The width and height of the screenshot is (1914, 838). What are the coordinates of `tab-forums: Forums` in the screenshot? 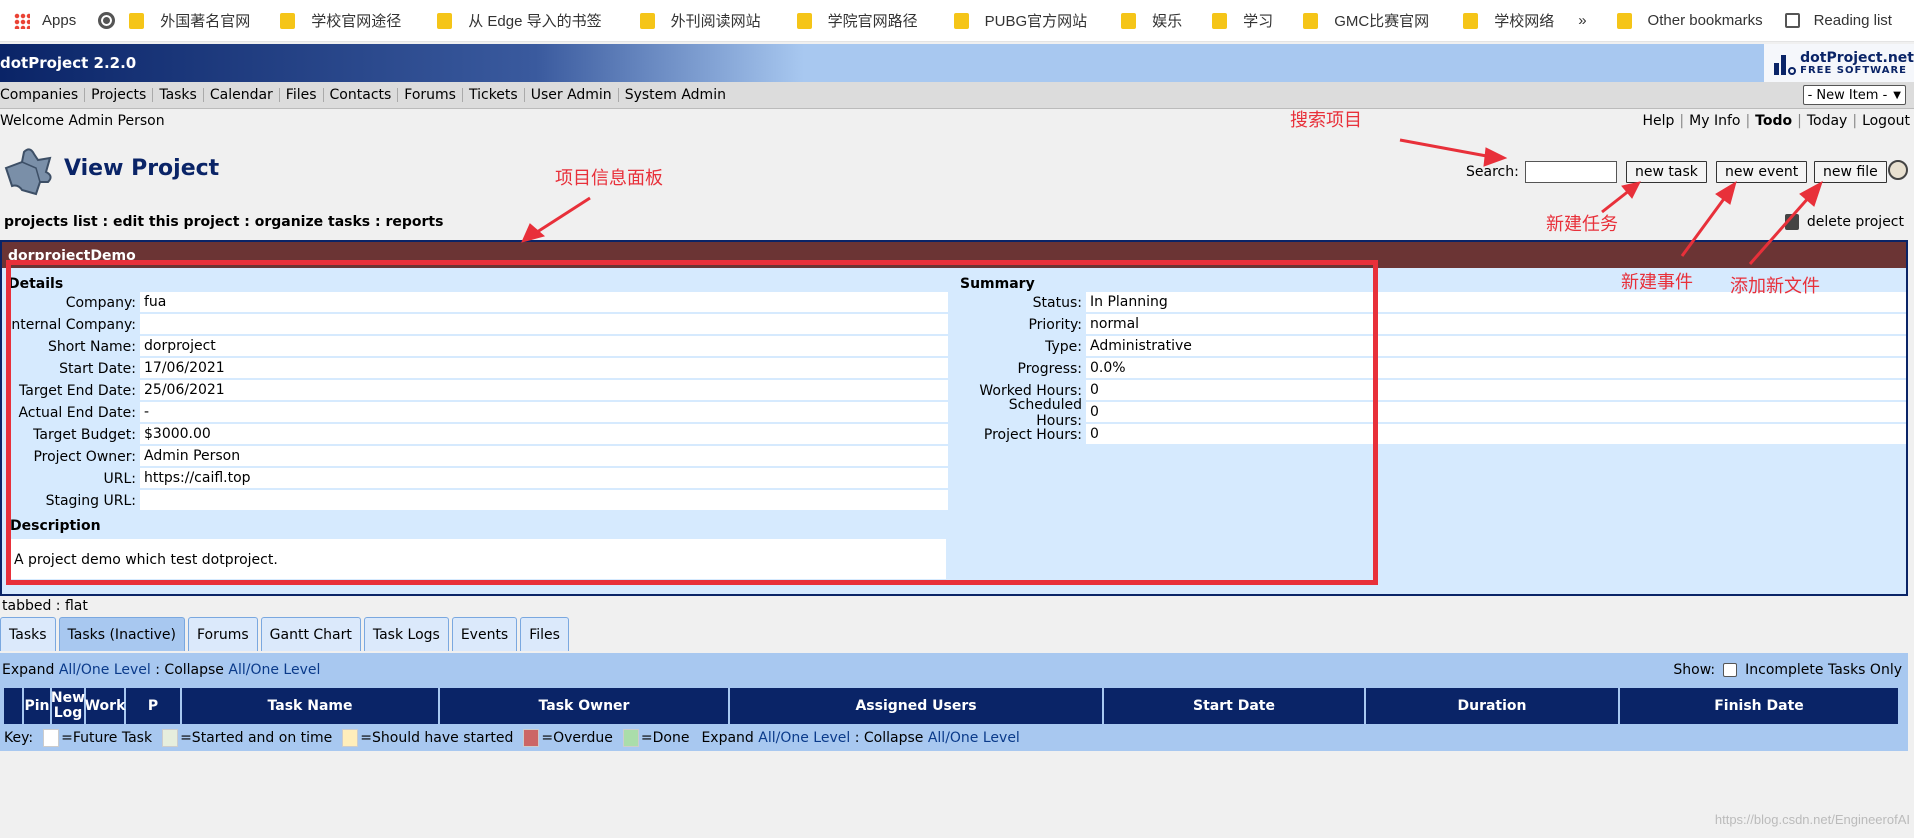 It's located at (222, 634).